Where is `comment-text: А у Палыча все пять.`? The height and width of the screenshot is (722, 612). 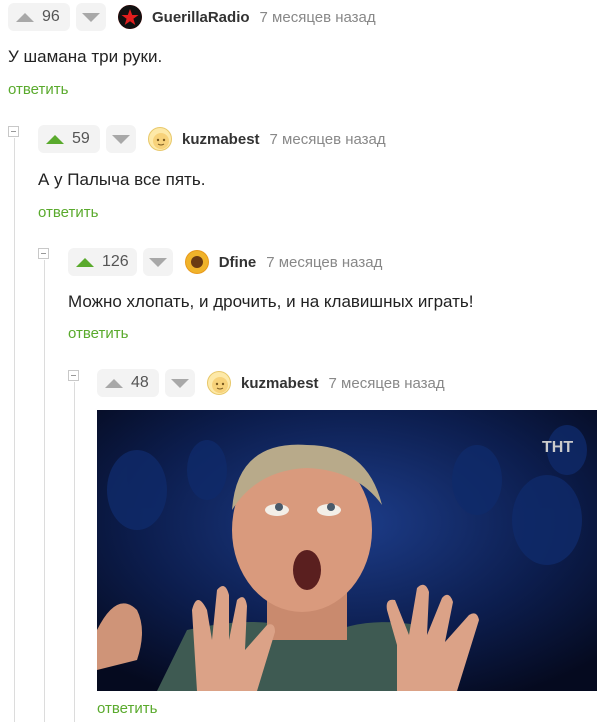 comment-text: А у Палыча все пять. is located at coordinates (122, 179).